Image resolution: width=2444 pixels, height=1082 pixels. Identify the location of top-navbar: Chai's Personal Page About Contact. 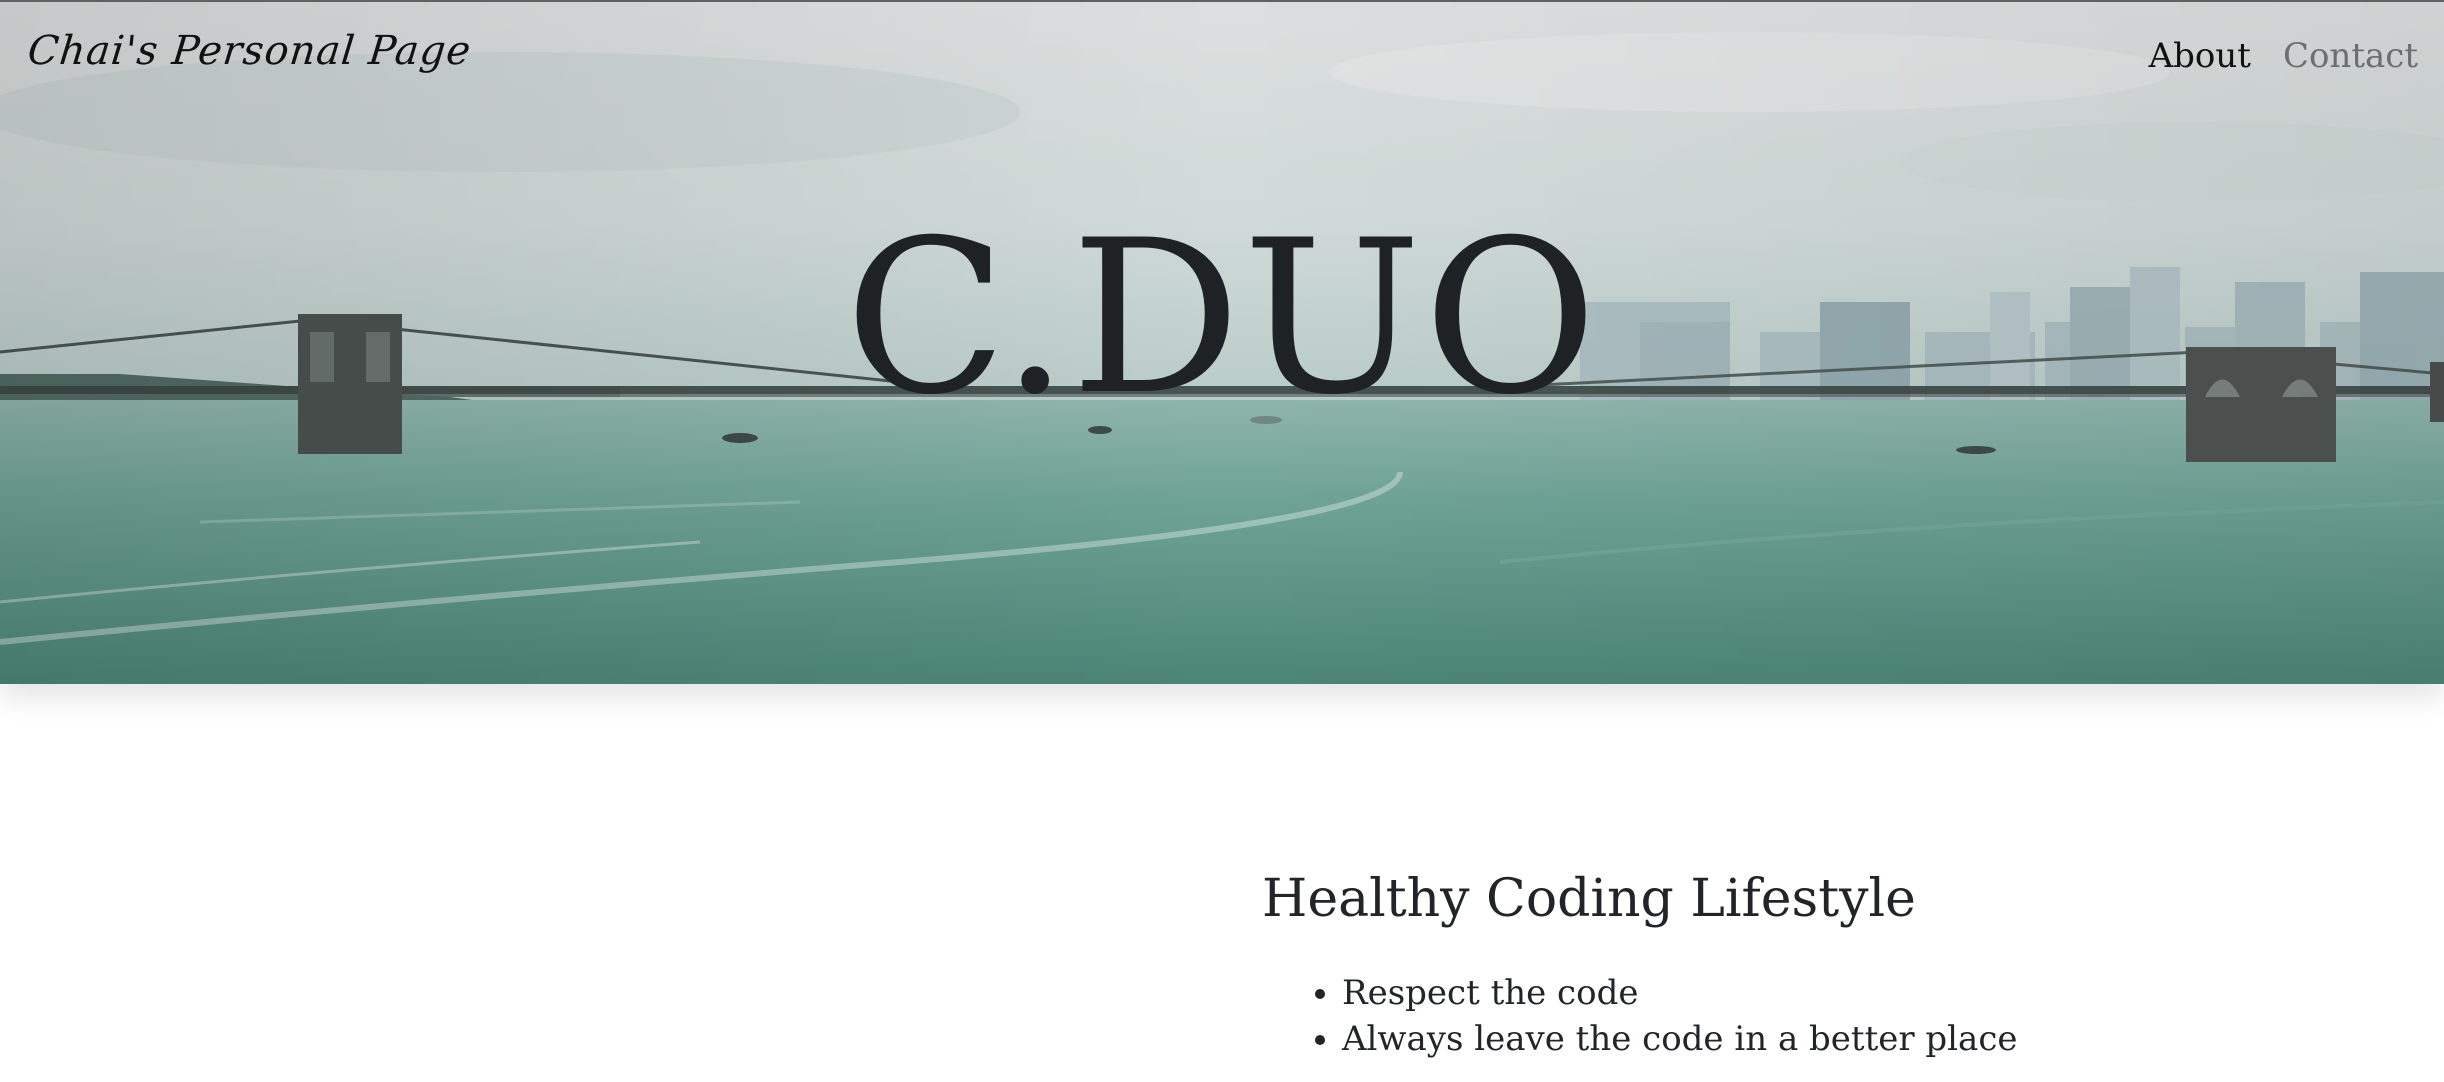
(1222, 57).